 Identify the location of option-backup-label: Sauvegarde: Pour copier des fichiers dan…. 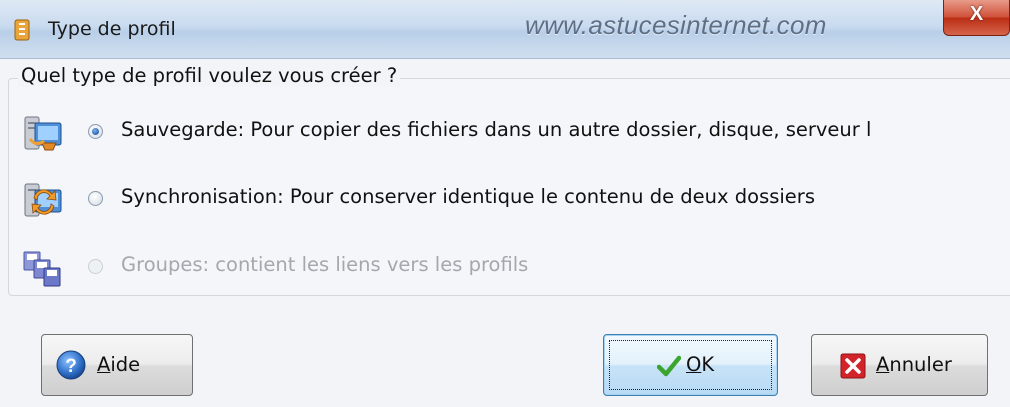
(496, 129).